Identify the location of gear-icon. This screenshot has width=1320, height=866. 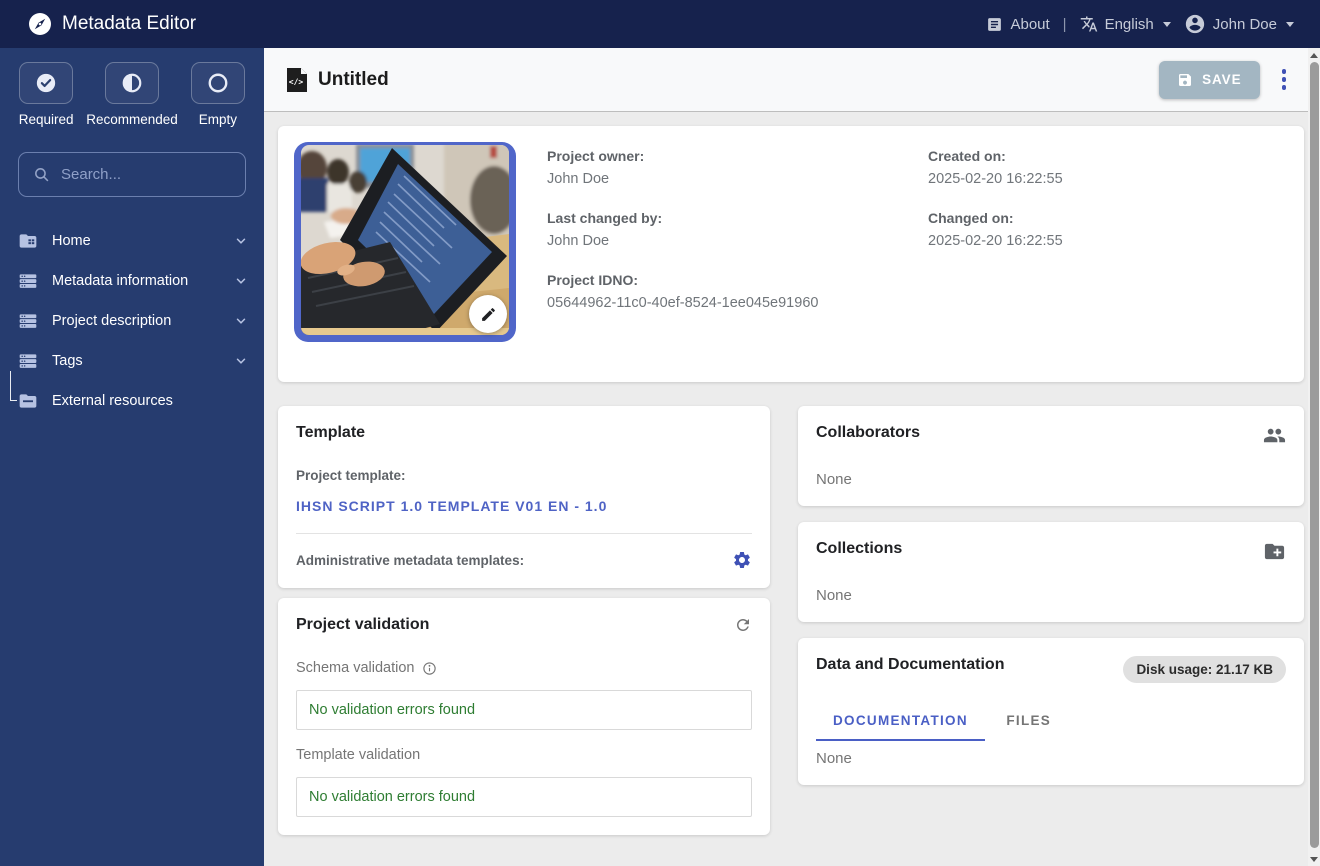
(742, 560).